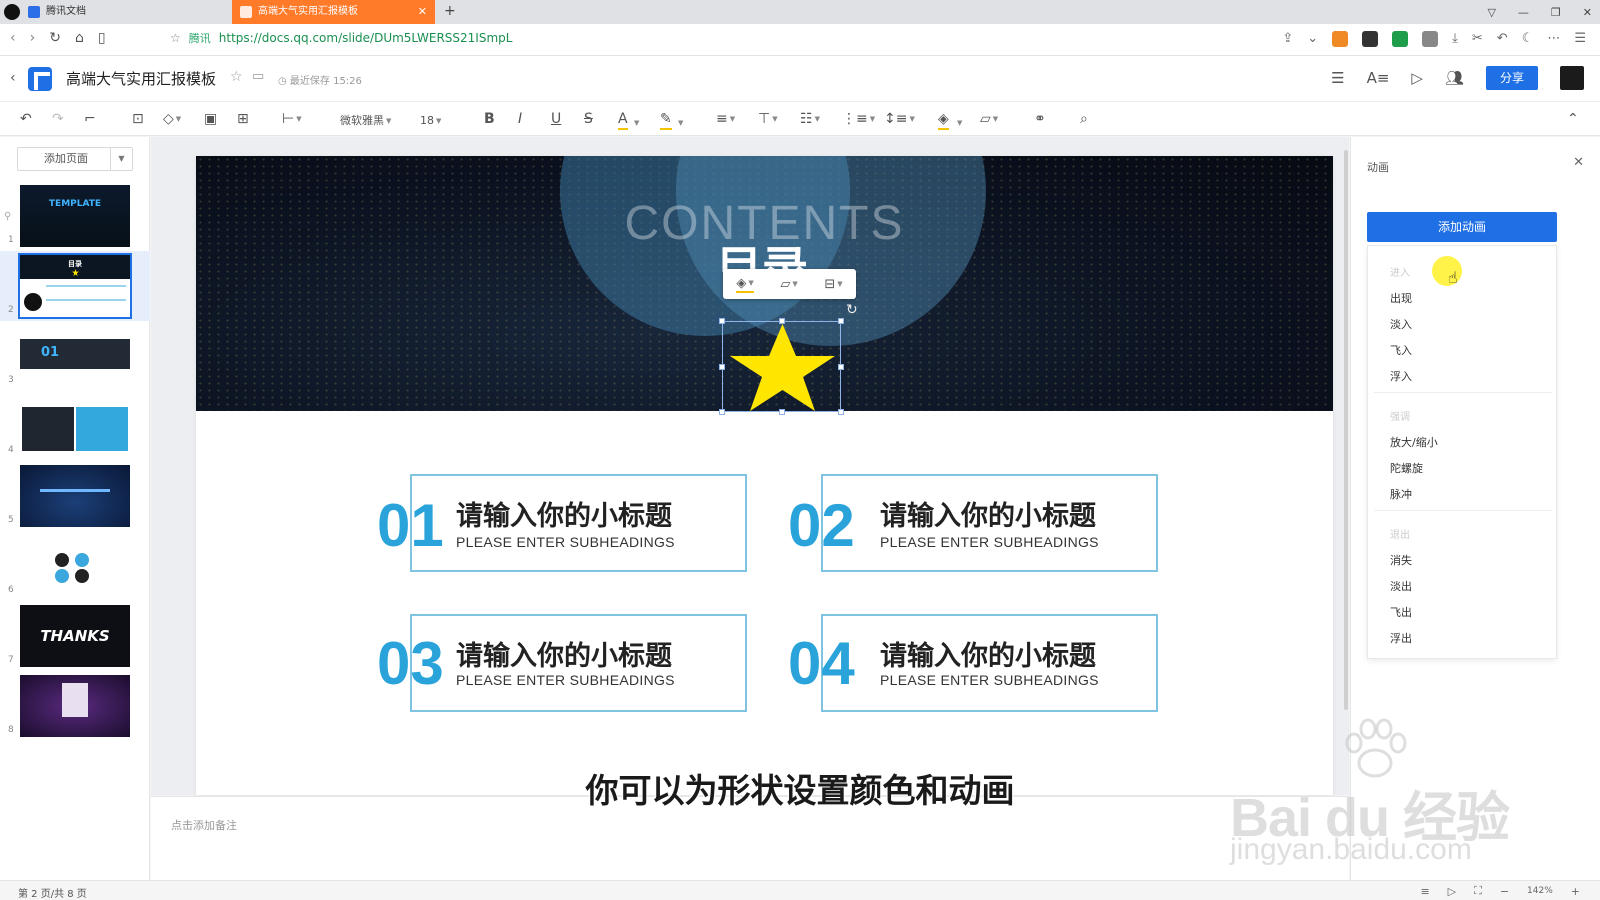 The image size is (1600, 900). I want to click on zoom-out-icon: −, so click(1504, 891).